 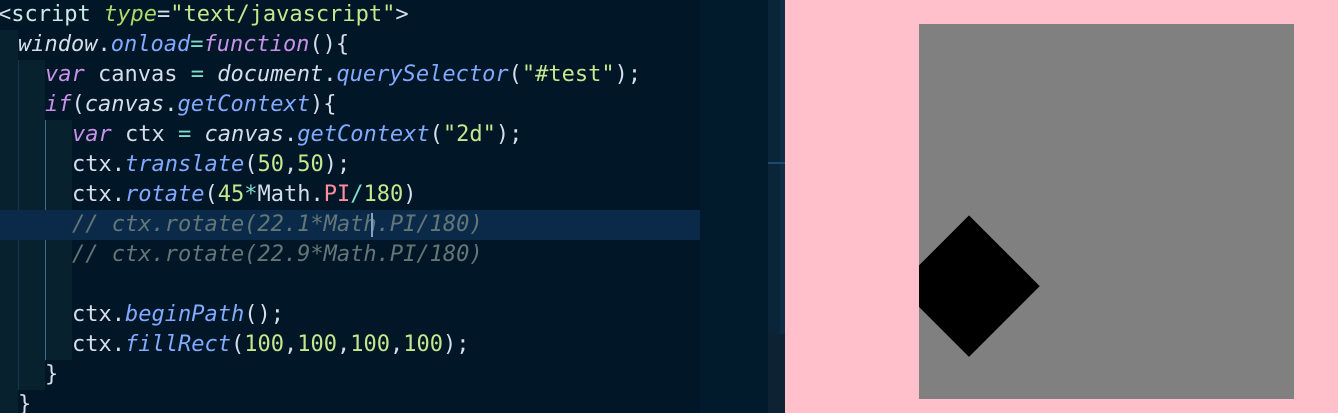 I want to click on code-line: ctx.translate(50,50);, so click(x=211, y=165).